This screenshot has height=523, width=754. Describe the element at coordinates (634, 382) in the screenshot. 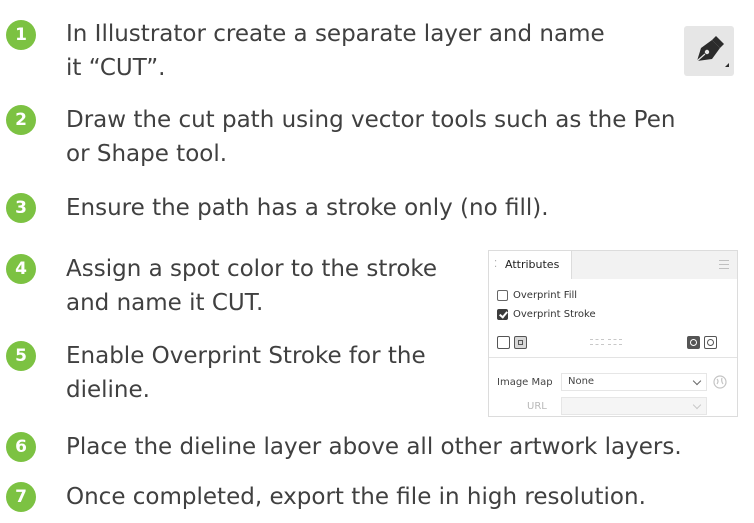

I see `image-map-select: None` at that location.